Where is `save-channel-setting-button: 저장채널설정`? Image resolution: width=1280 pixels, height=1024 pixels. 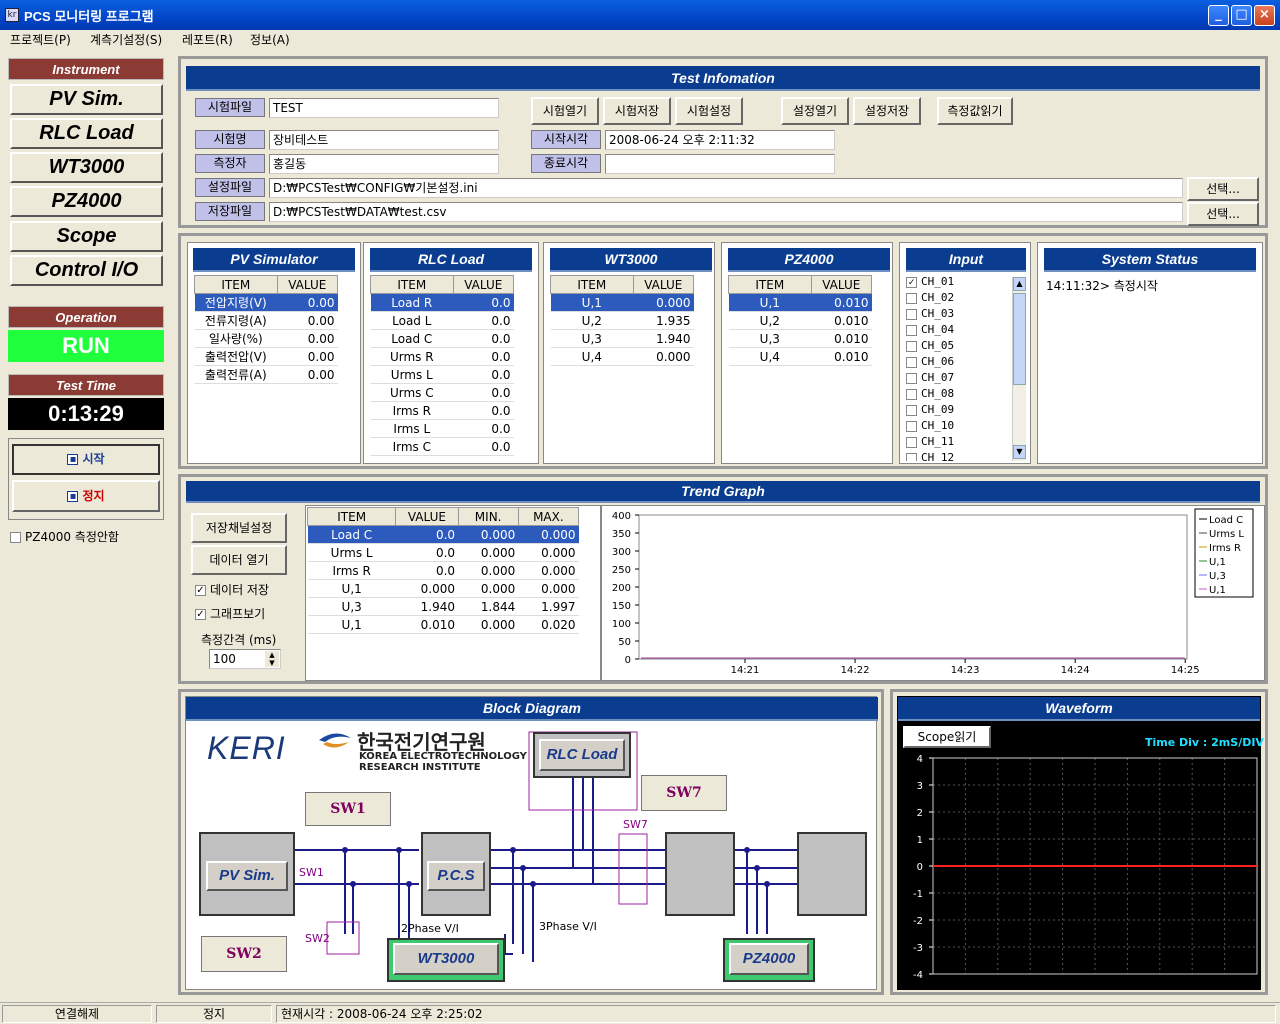
save-channel-setting-button: 저장채널설정 is located at coordinates (239, 528).